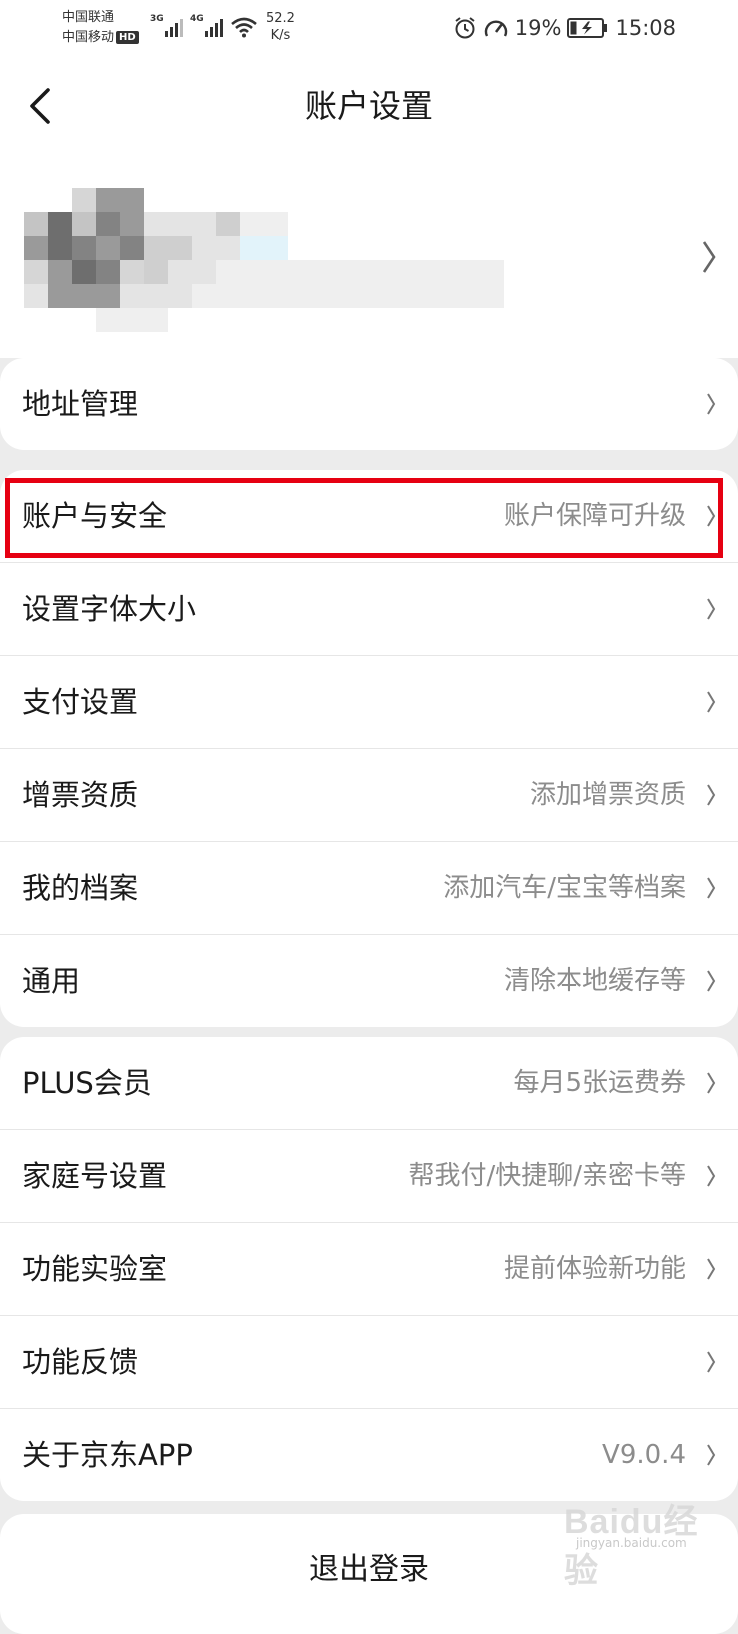  What do you see at coordinates (95, 1269) in the screenshot?
I see `row-label: 功能实验室` at bounding box center [95, 1269].